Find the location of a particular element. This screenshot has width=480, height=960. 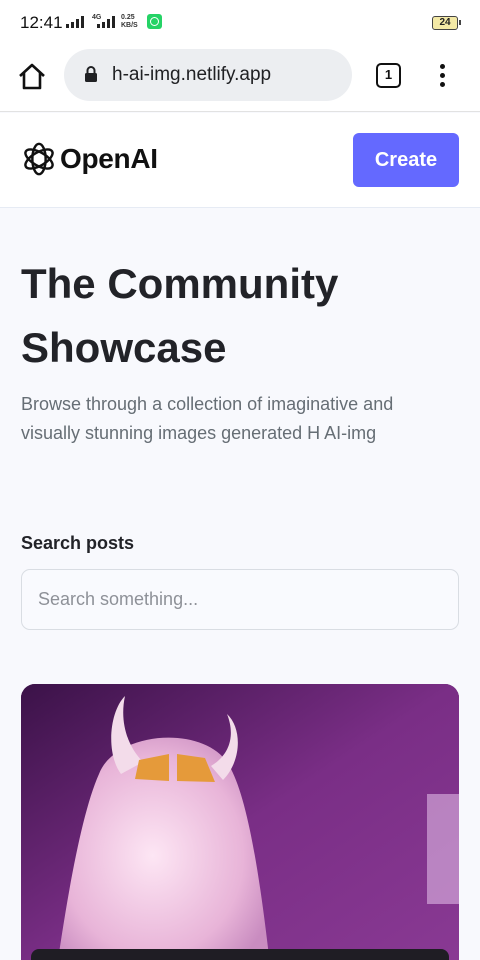

page-title: The Community Showcase is located at coordinates (180, 315).